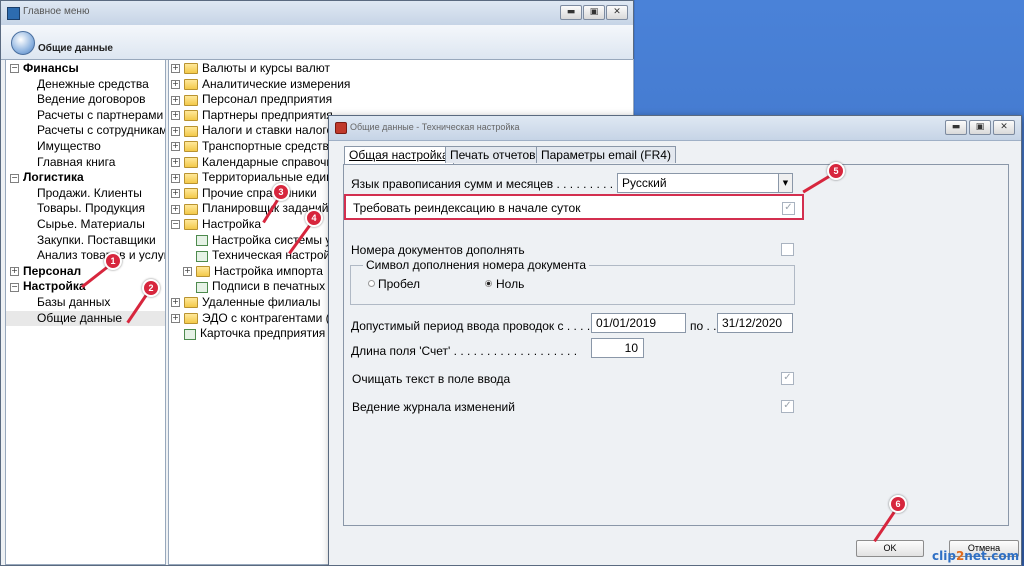 The height and width of the screenshot is (566, 1024). I want to click on right-tree-item: + Персонал предприятия, so click(250, 99).